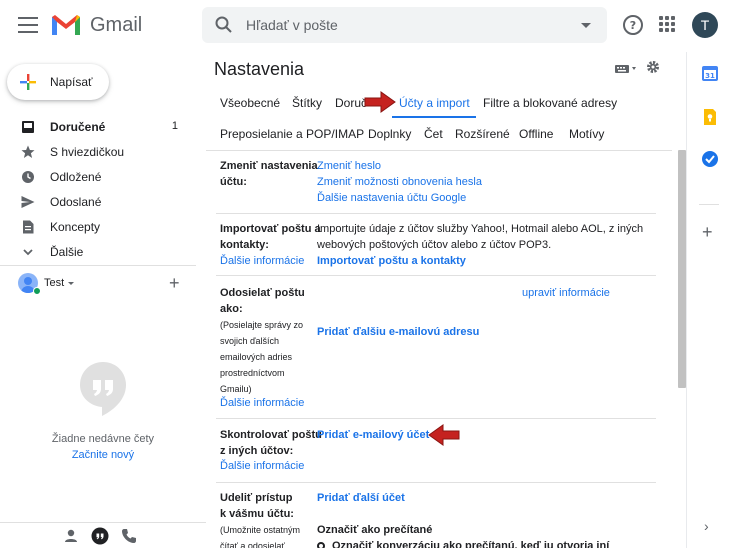 Image resolution: width=730 pixels, height=548 pixels. I want to click on section-label-check-mail: Skontrolovať poštu, so click(271, 435).